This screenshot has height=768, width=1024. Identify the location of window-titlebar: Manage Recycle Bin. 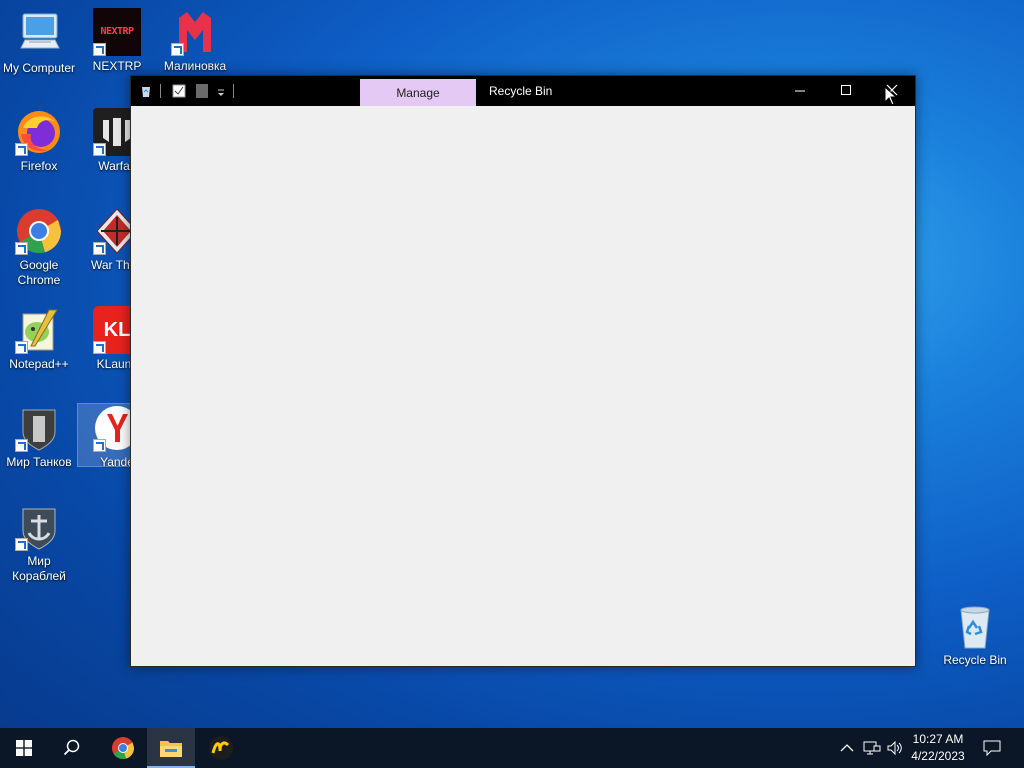
(523, 91).